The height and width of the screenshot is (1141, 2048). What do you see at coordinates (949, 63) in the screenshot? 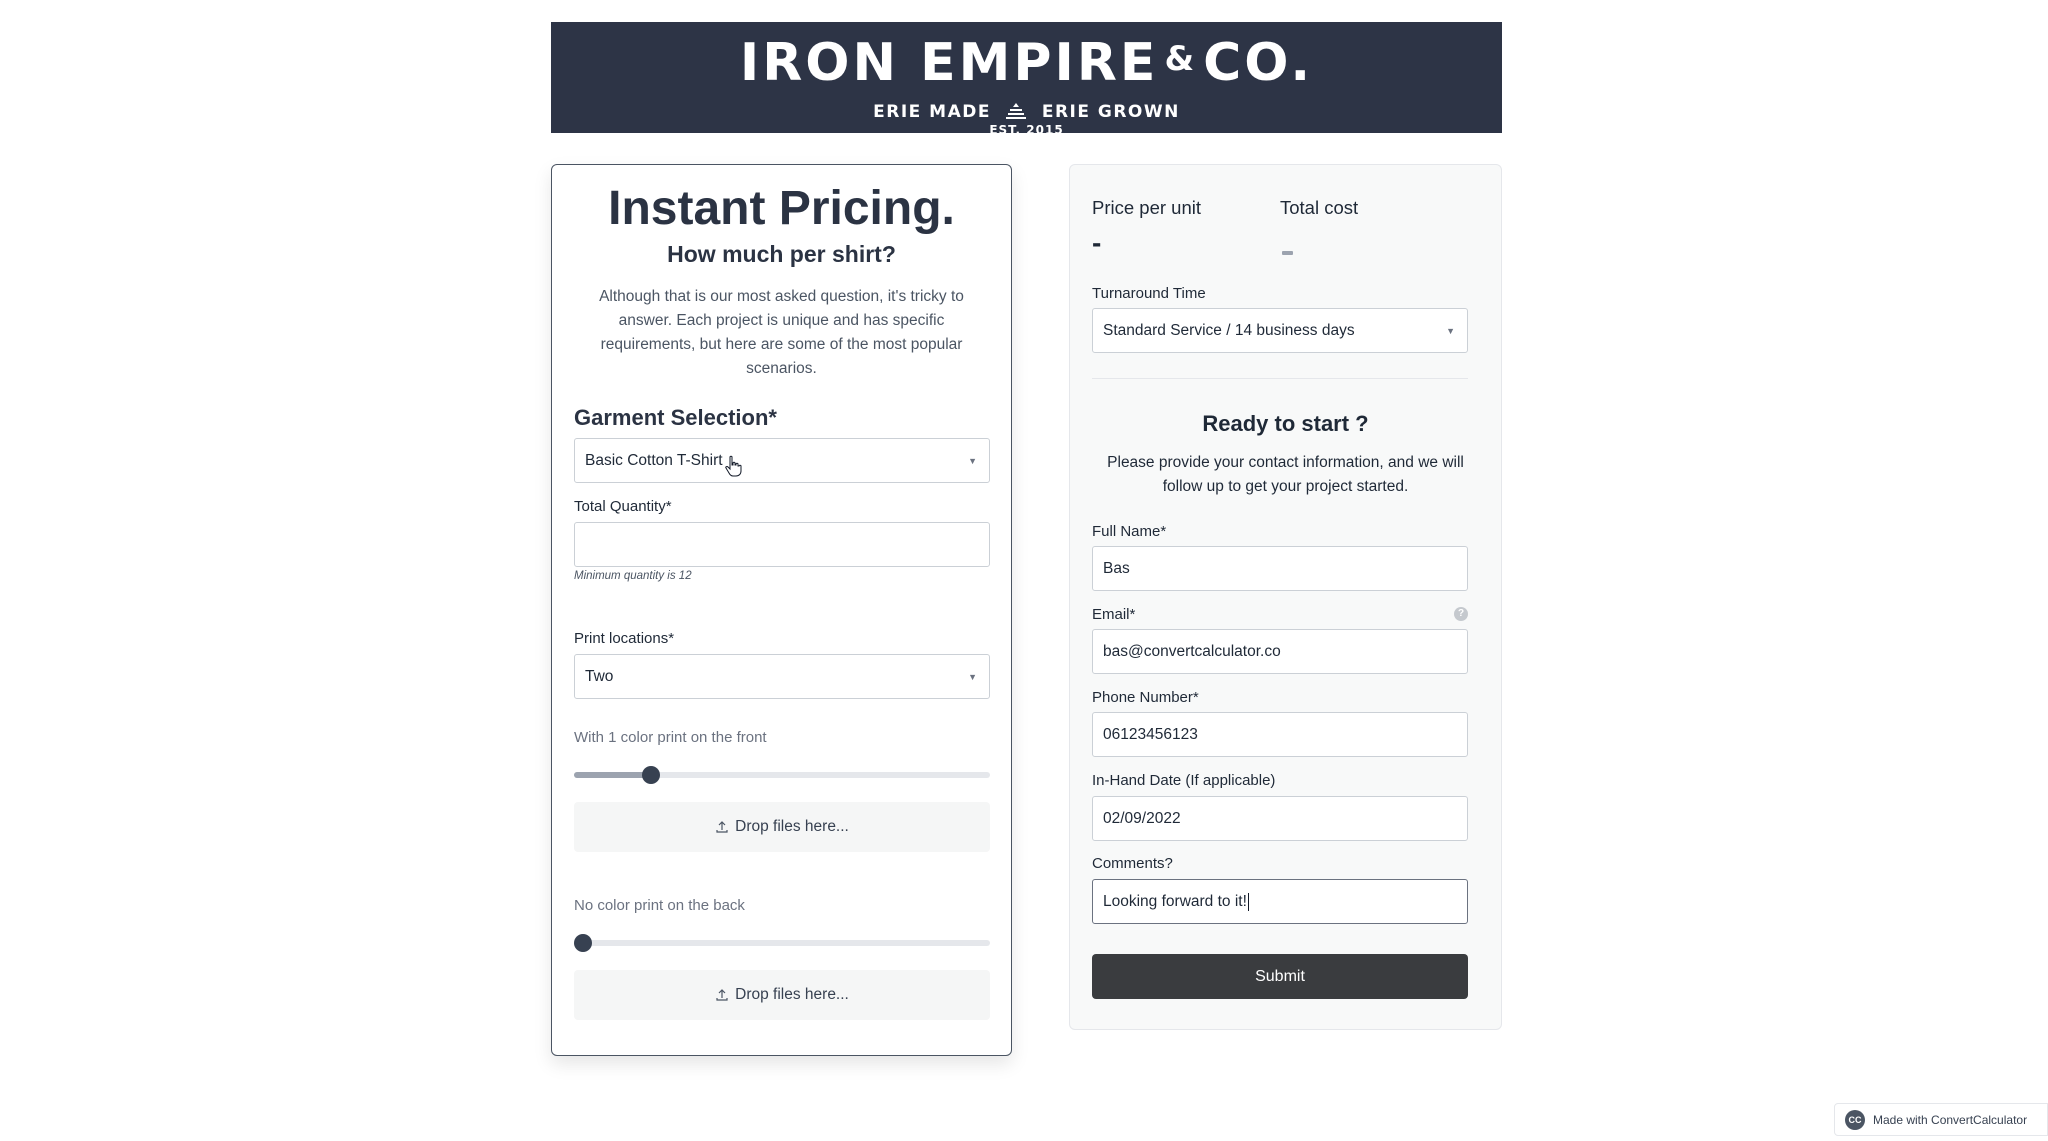
I see `brand-name-part1: IRON EMPIRE` at bounding box center [949, 63].